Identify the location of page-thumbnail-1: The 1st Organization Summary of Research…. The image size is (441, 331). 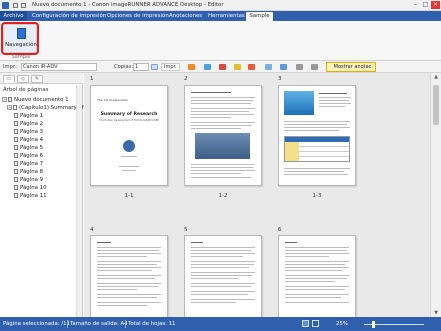
(129, 135).